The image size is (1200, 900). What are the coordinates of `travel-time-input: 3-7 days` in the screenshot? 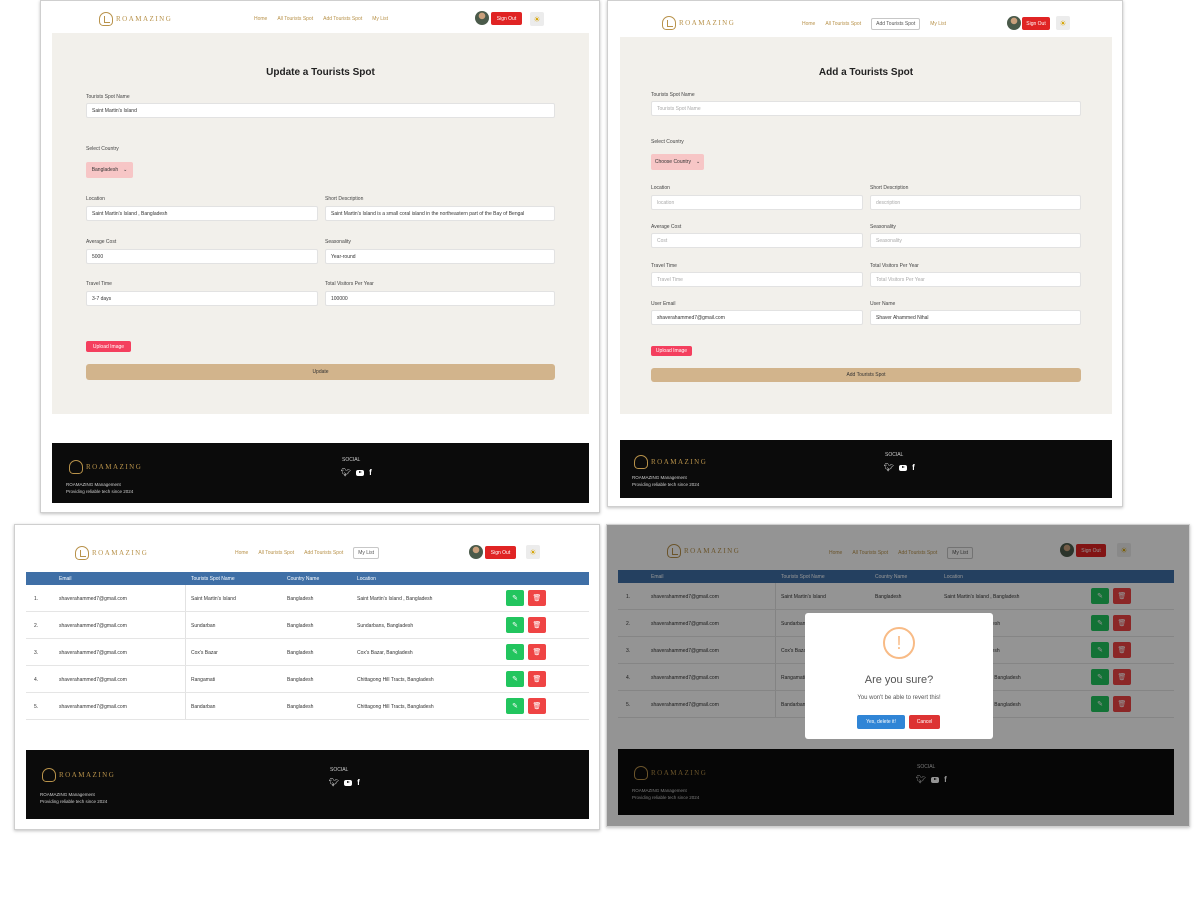 It's located at (202, 298).